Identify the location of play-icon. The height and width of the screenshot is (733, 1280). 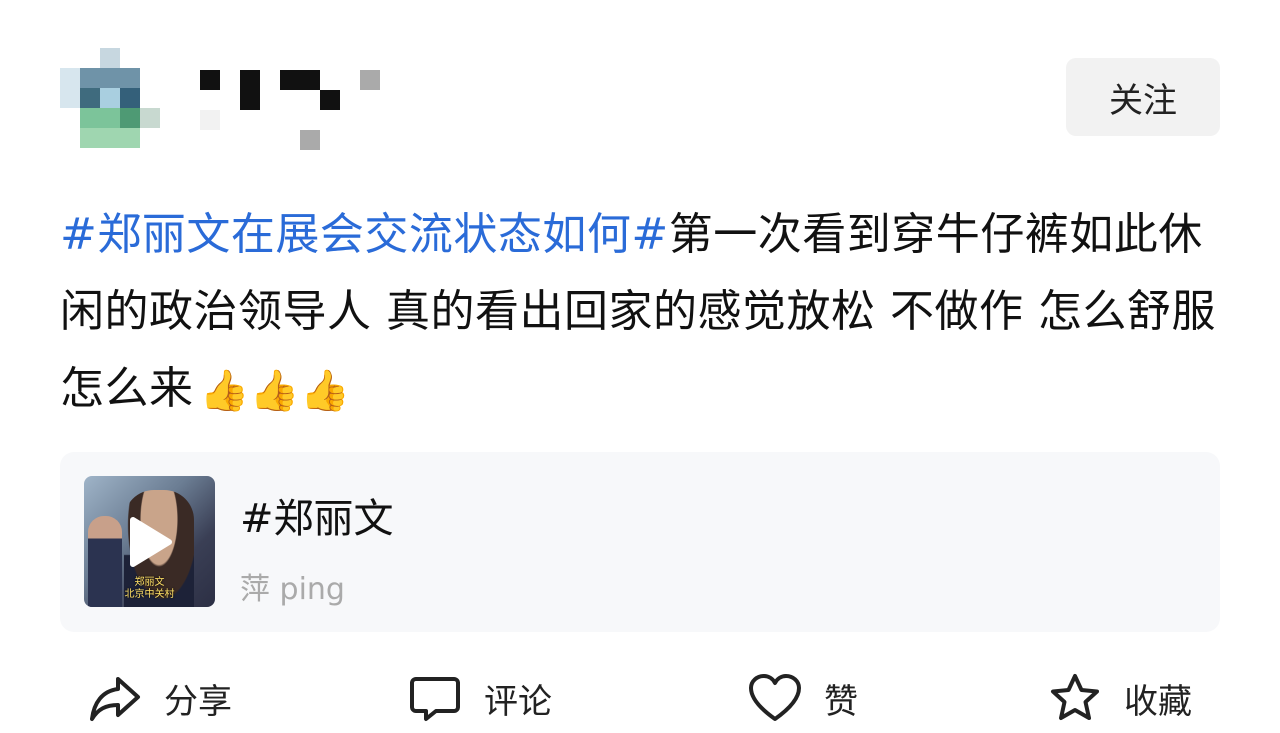
(150, 542).